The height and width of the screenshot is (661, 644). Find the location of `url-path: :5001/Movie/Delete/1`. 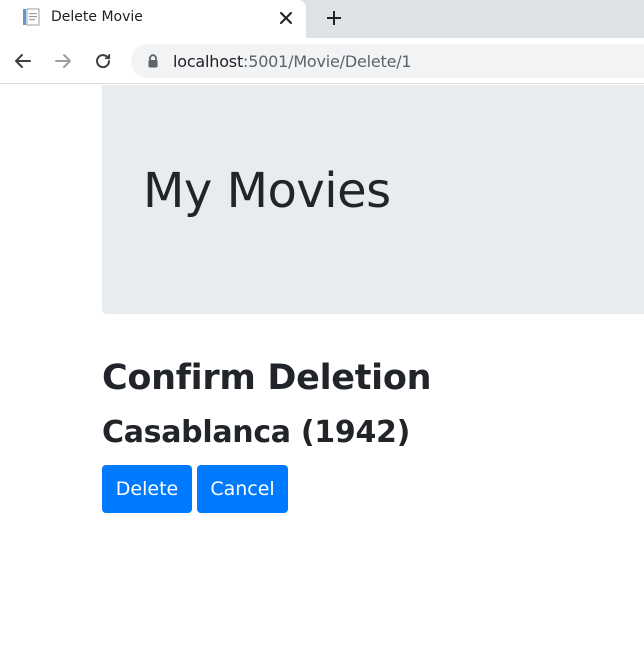

url-path: :5001/Movie/Delete/1 is located at coordinates (327, 61).